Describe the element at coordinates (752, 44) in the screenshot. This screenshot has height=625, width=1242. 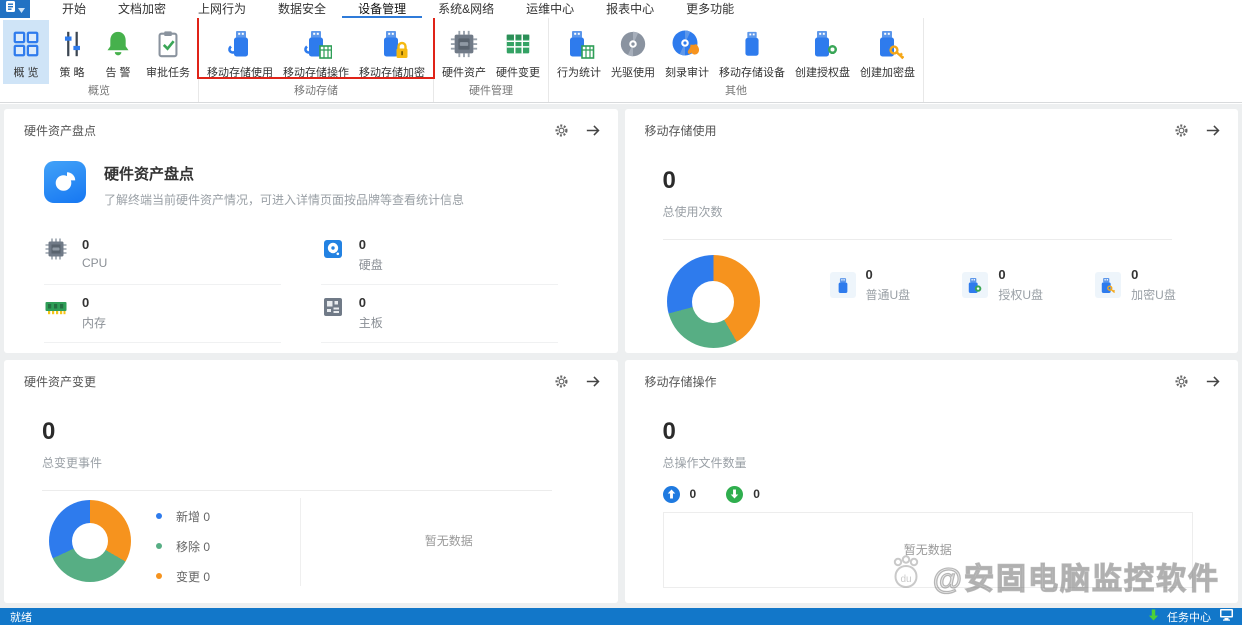
I see `usb-device-icon` at that location.